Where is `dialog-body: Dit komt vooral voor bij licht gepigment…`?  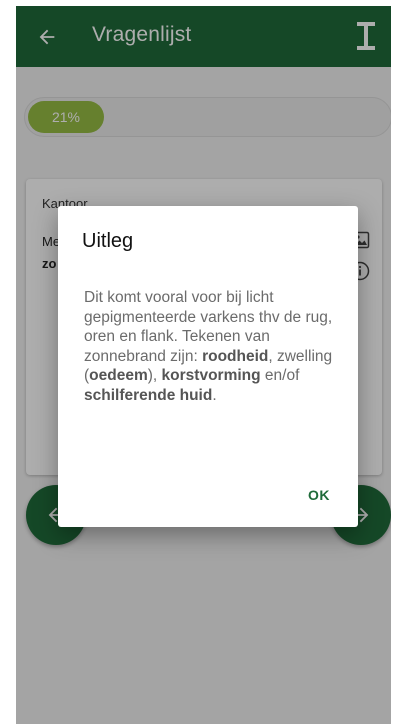 dialog-body: Dit komt vooral voor bij licht gepigment… is located at coordinates (210, 346).